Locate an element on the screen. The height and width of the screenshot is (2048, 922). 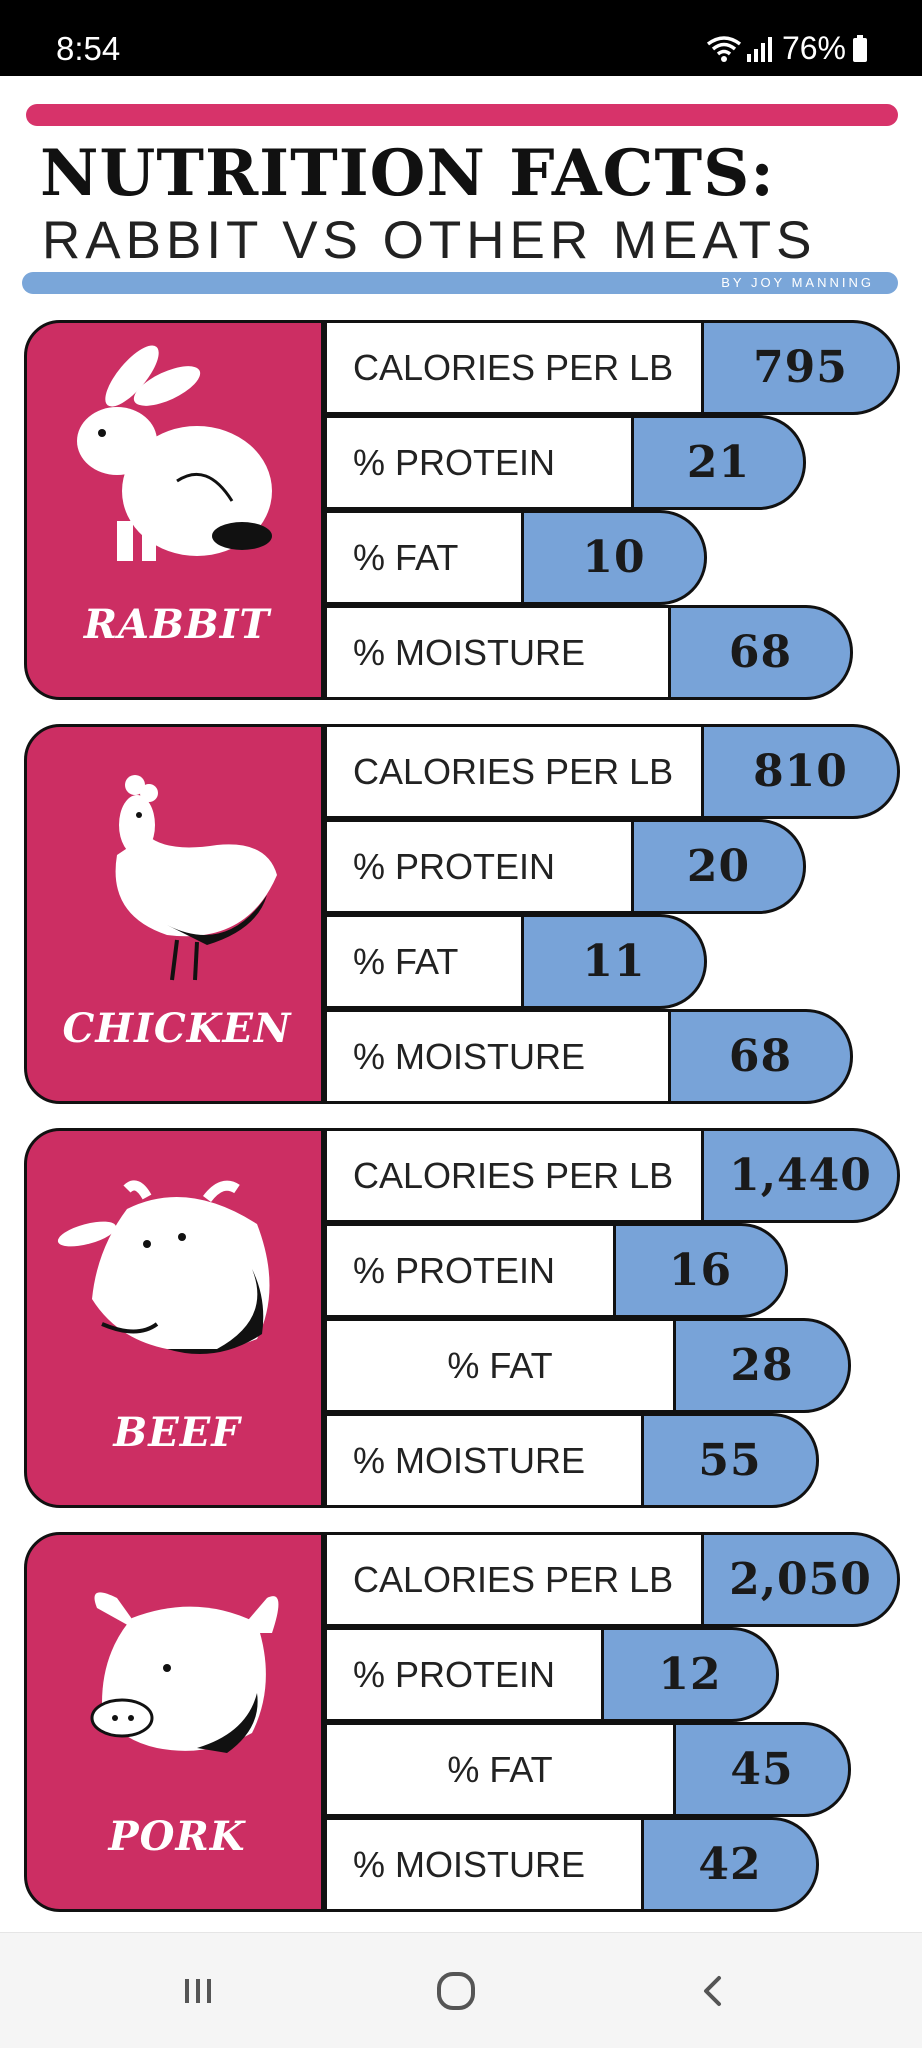
home-button is located at coordinates (456, 1991).